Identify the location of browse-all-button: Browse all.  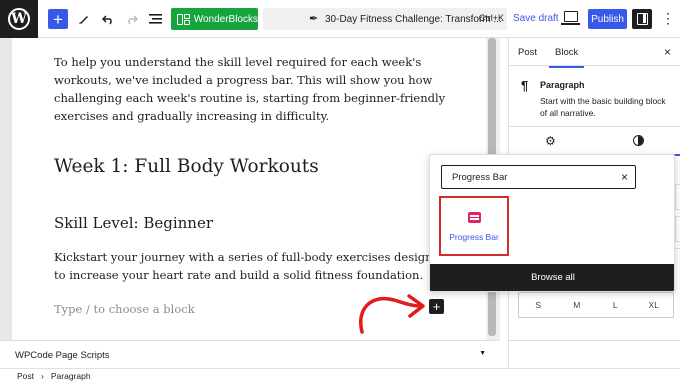
(552, 277).